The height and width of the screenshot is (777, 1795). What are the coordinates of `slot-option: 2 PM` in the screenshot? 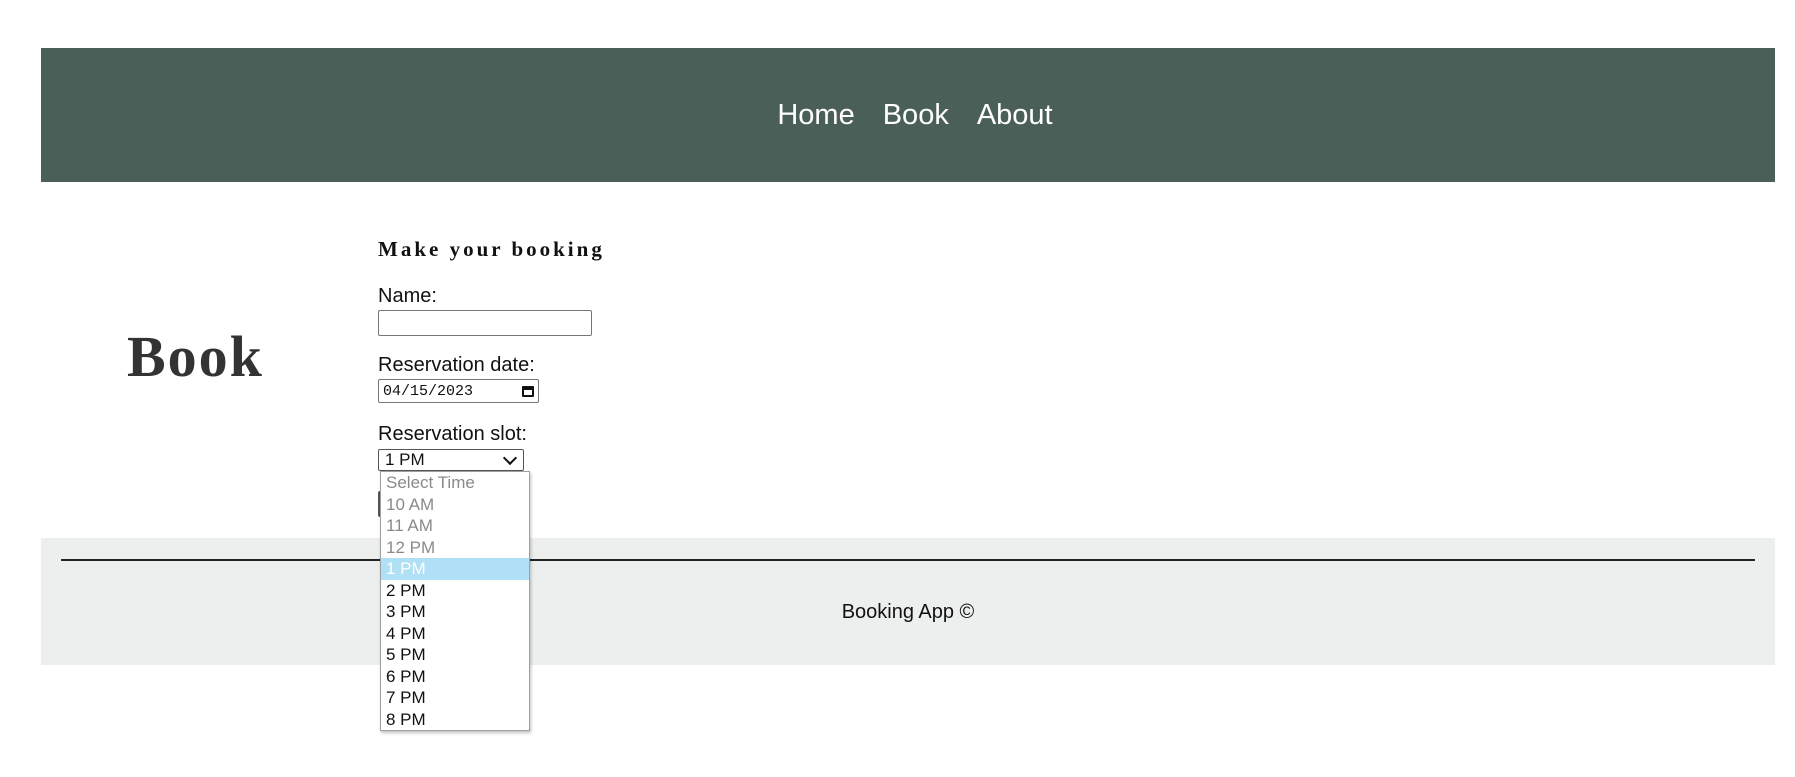 It's located at (455, 591).